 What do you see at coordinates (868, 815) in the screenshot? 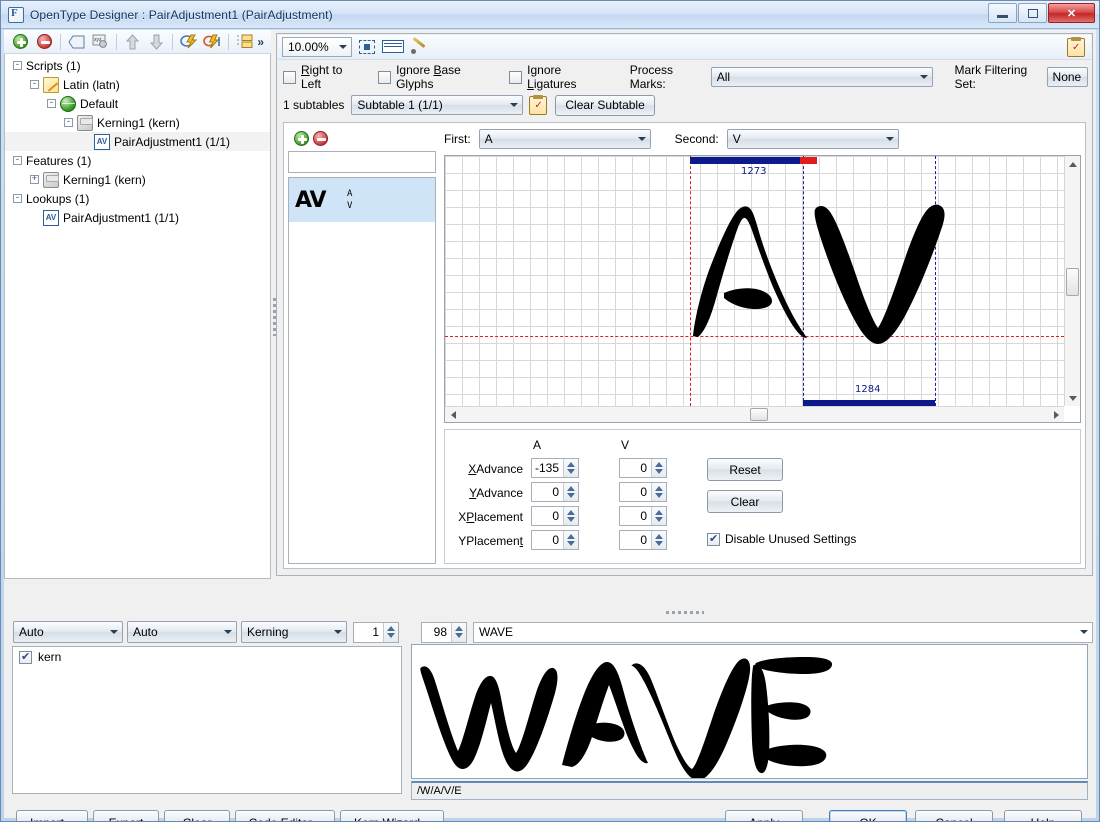
I see `ok-button: OK` at bounding box center [868, 815].